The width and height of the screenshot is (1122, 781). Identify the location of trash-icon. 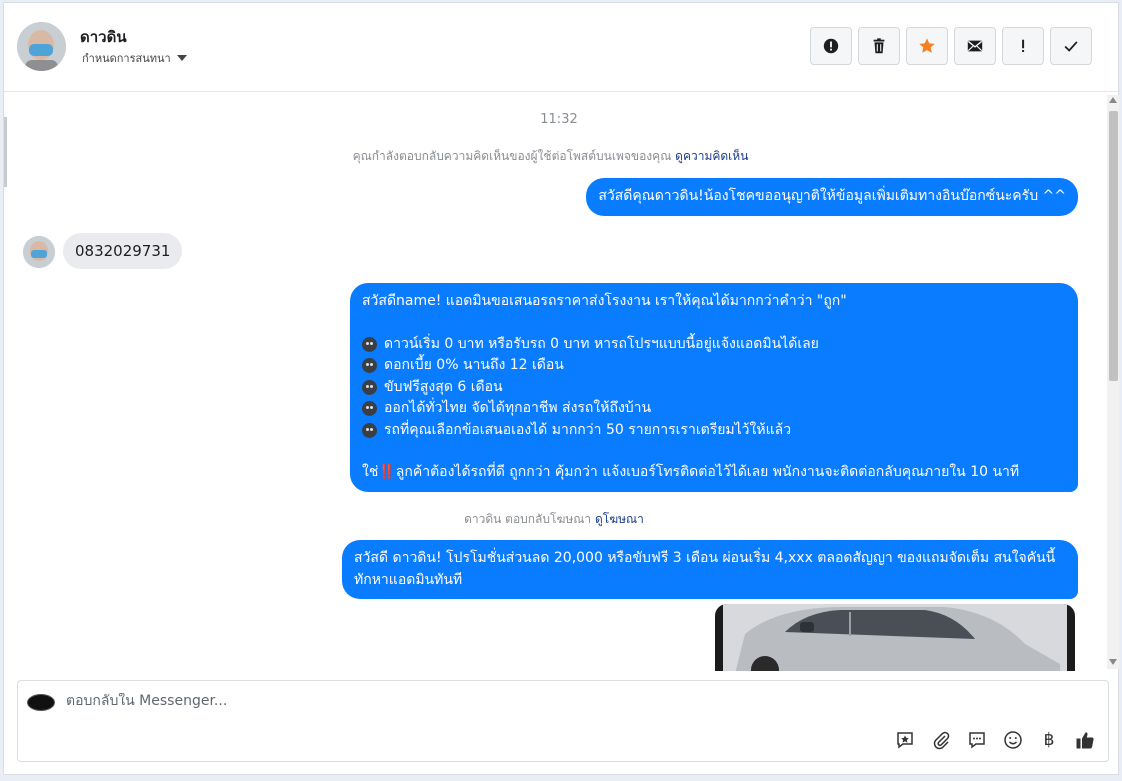
(879, 46).